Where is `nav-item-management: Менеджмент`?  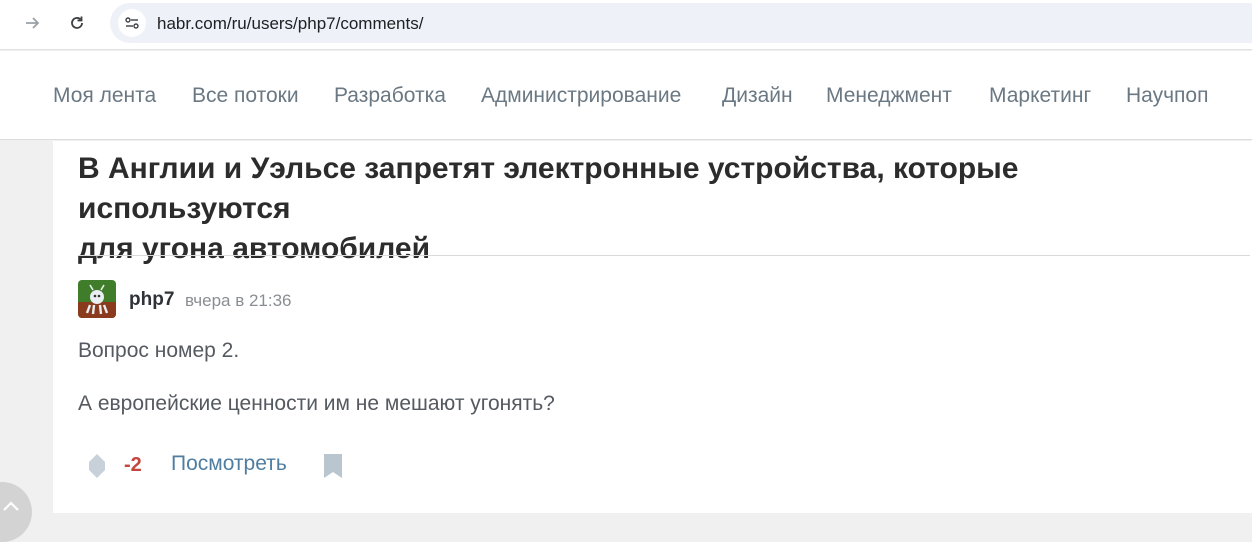 nav-item-management: Менеджмент is located at coordinates (889, 96).